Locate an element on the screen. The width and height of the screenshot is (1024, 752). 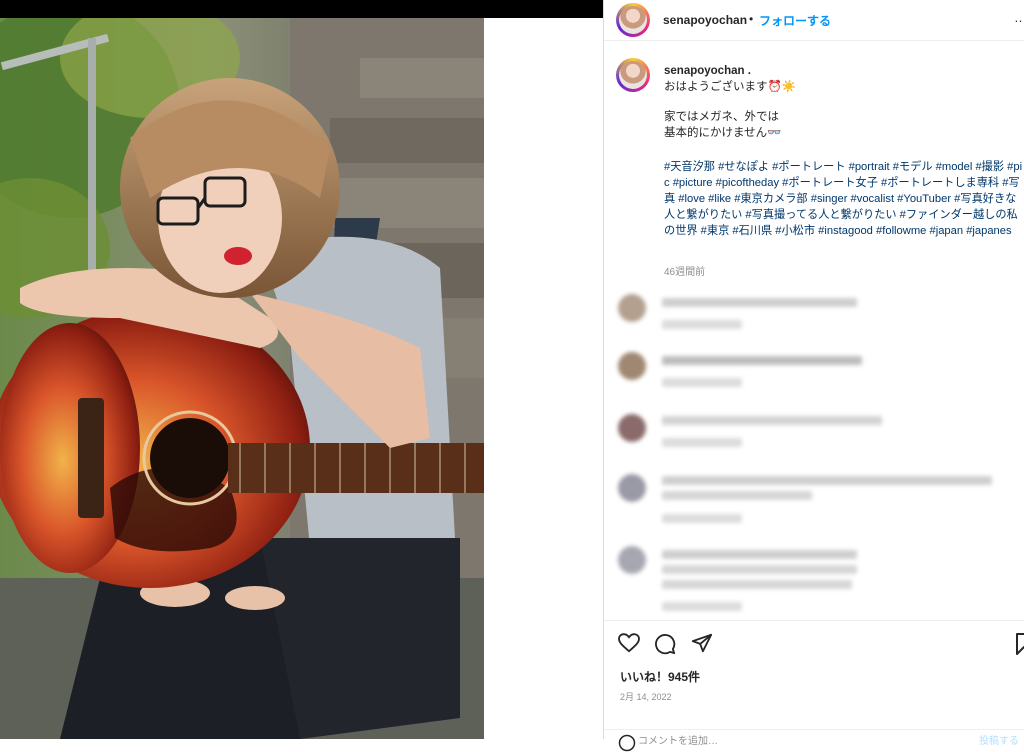
heart-icon is located at coordinates (629, 643).